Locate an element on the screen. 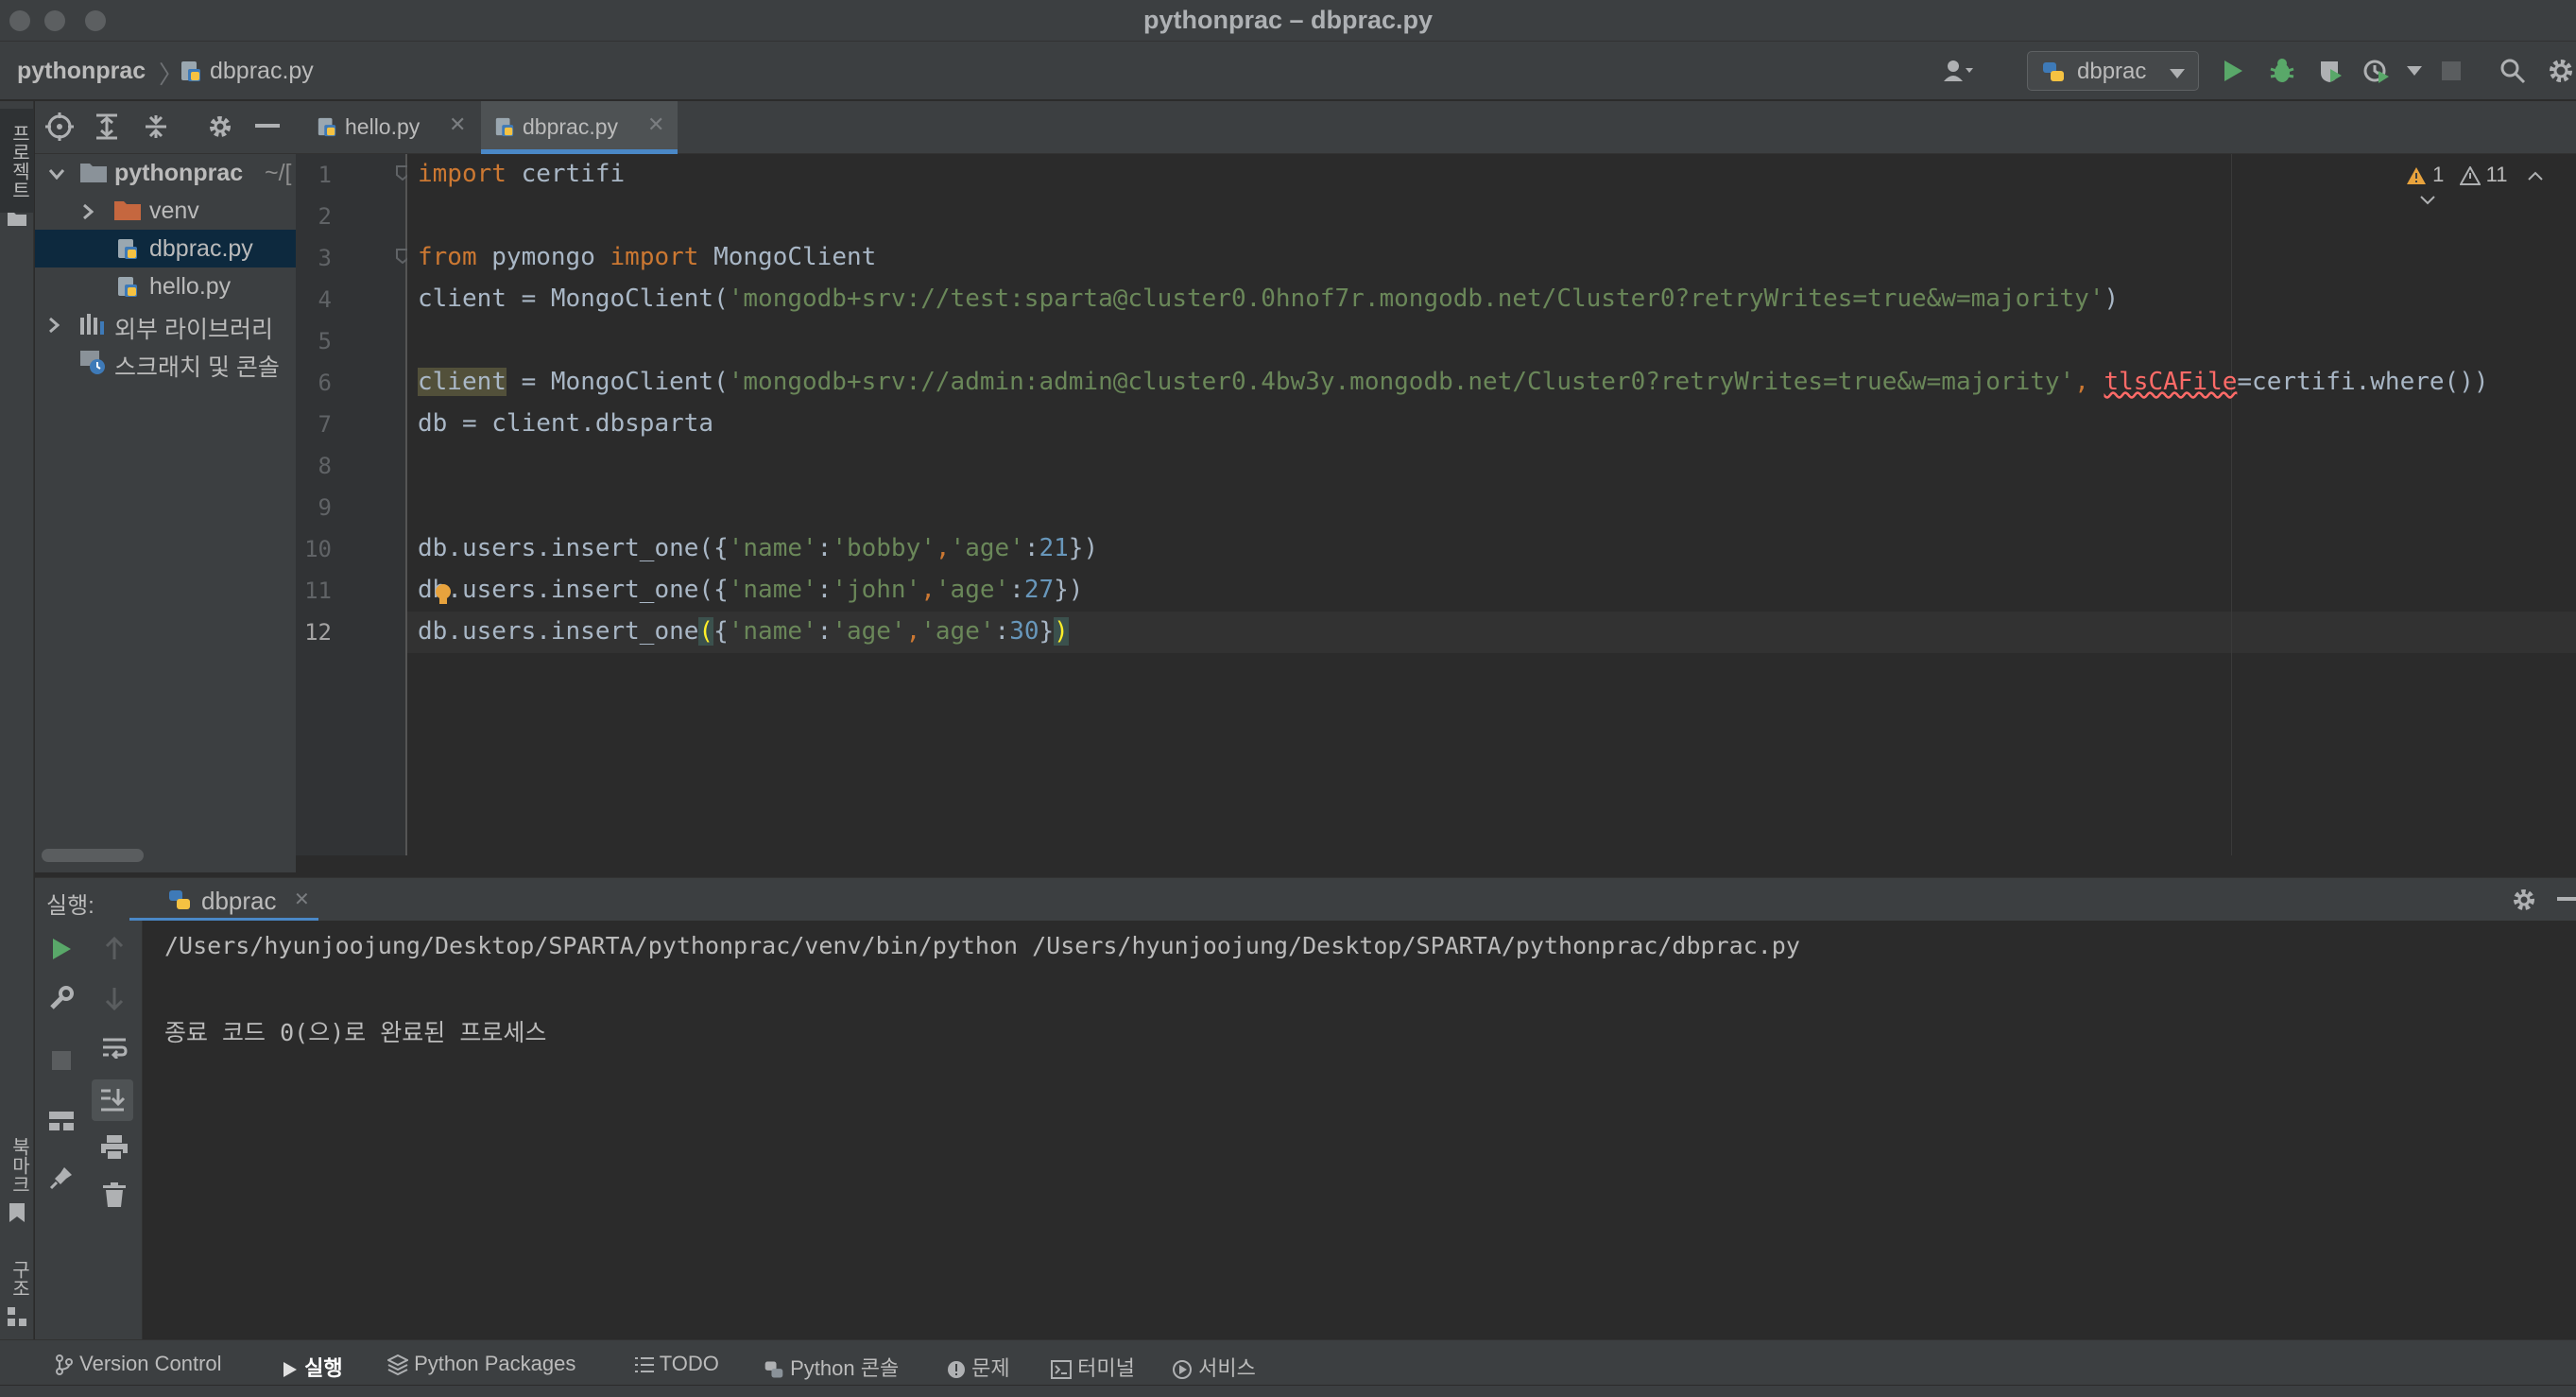 Image resolution: width=2576 pixels, height=1397 pixels. tree-item-label: 외부 라이브러리 is located at coordinates (193, 330).